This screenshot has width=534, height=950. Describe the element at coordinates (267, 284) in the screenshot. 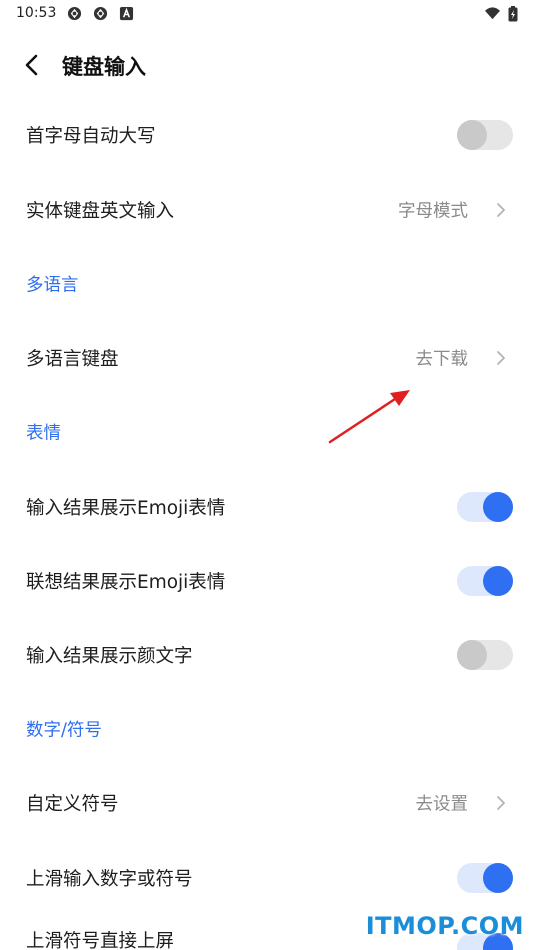

I see `section-header-multilanguage: 多语言` at that location.